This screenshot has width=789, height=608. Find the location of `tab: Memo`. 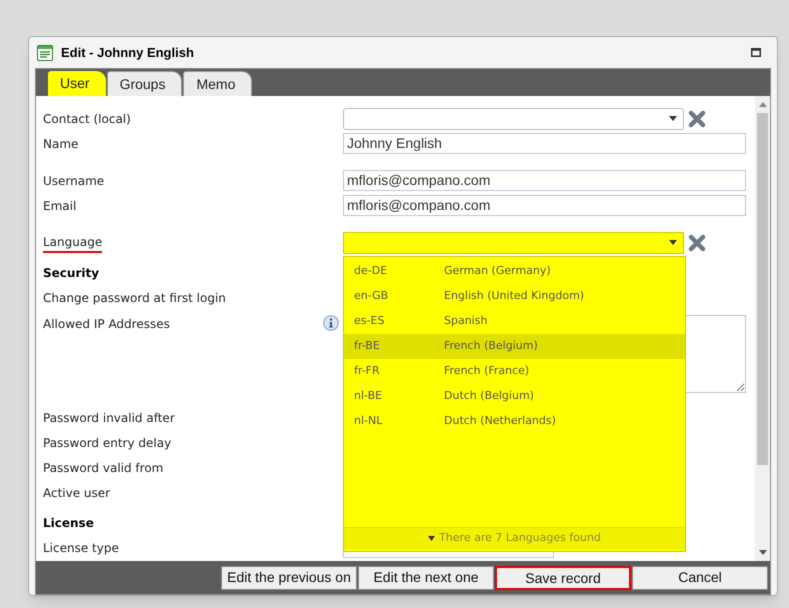

tab: Memo is located at coordinates (217, 83).